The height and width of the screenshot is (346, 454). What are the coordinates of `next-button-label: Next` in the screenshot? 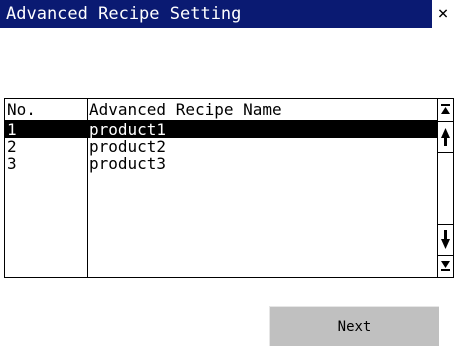 It's located at (354, 327).